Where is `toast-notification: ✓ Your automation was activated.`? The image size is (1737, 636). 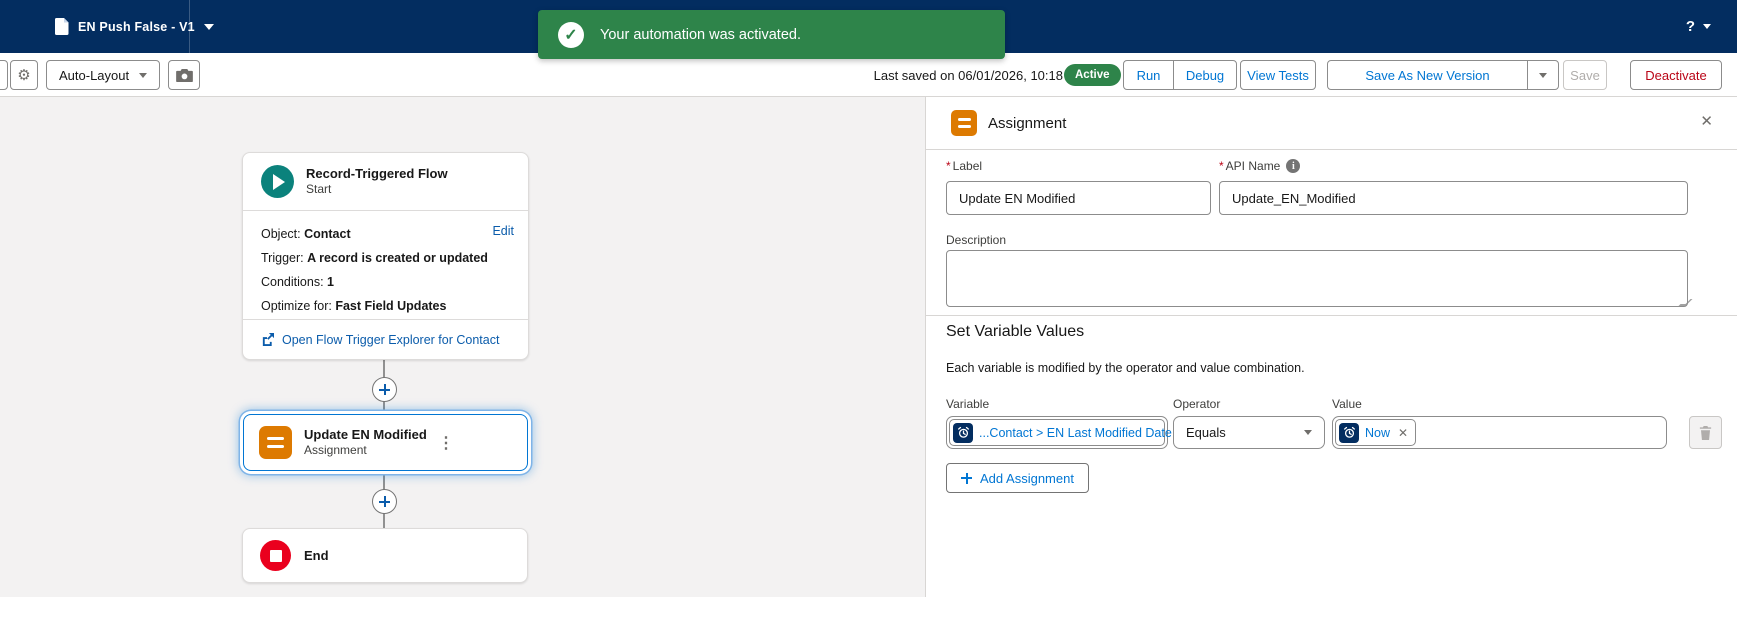 toast-notification: ✓ Your automation was activated. is located at coordinates (771, 34).